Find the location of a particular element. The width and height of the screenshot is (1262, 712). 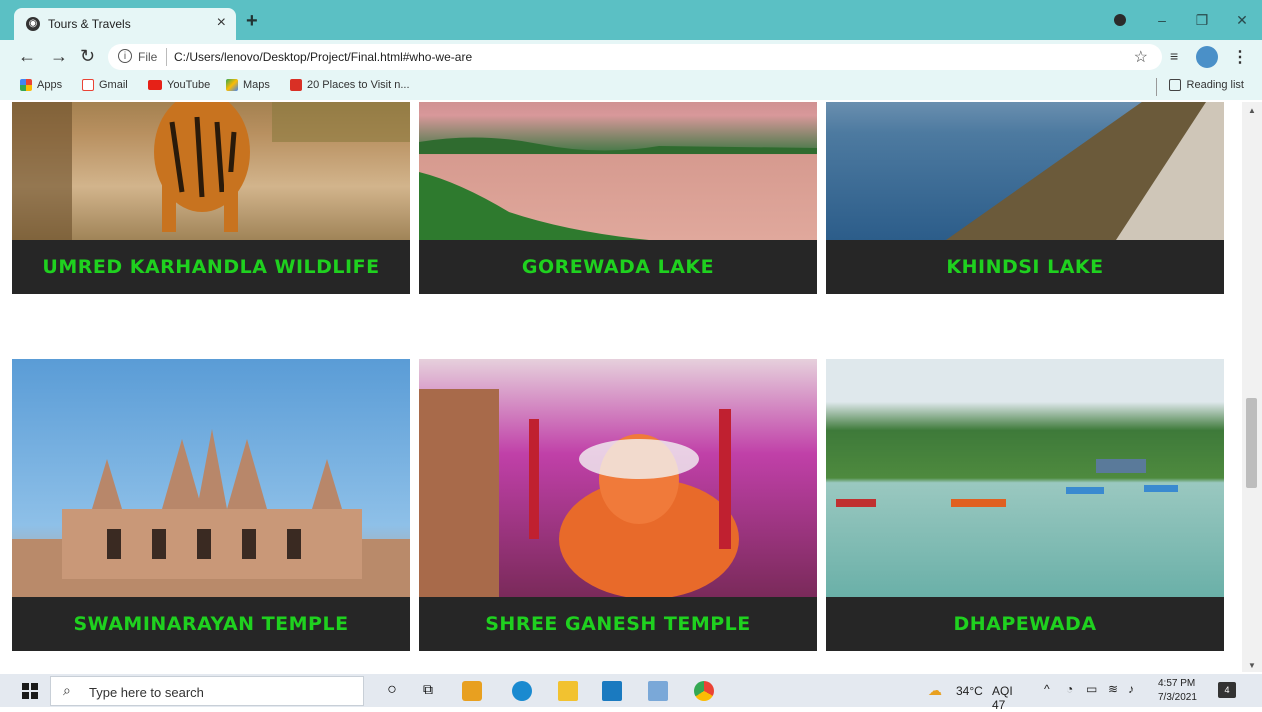

card-caption: DHAPEWADA is located at coordinates (1025, 624).